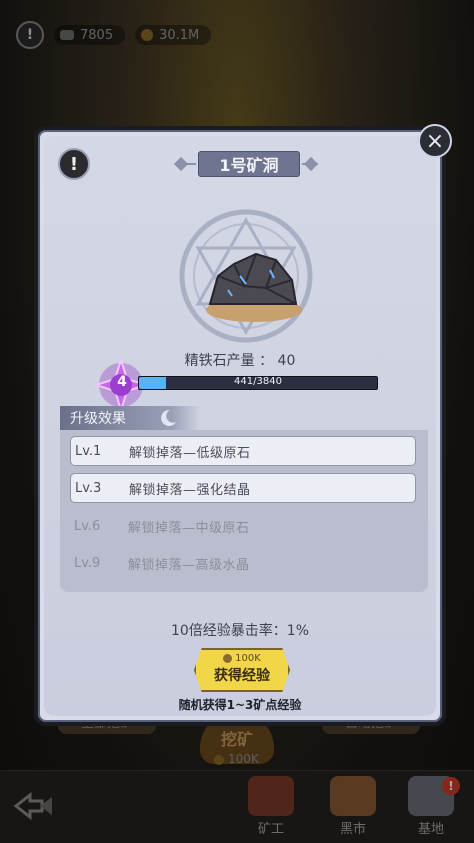 Image resolution: width=474 pixels, height=843 pixels. Describe the element at coordinates (74, 164) in the screenshot. I see `info-icon: !` at that location.